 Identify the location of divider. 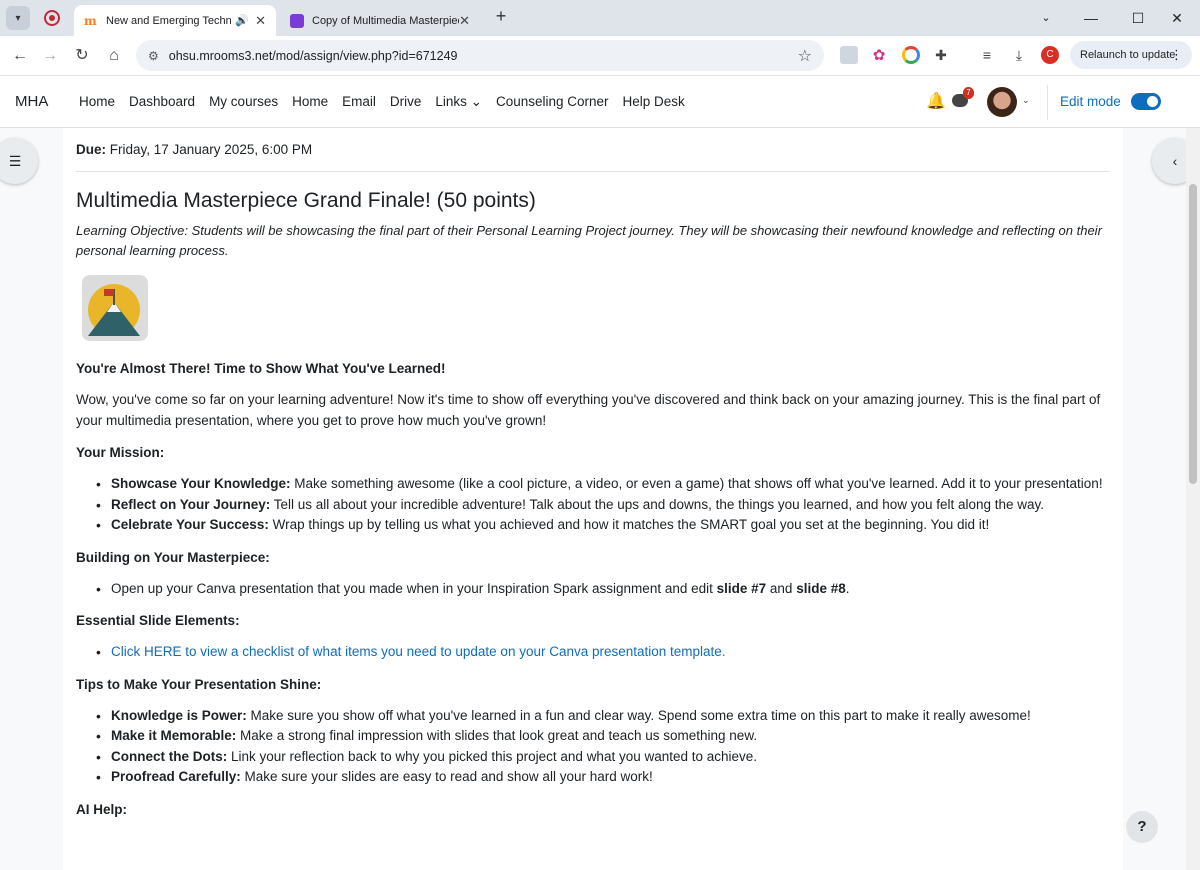
(592, 171).